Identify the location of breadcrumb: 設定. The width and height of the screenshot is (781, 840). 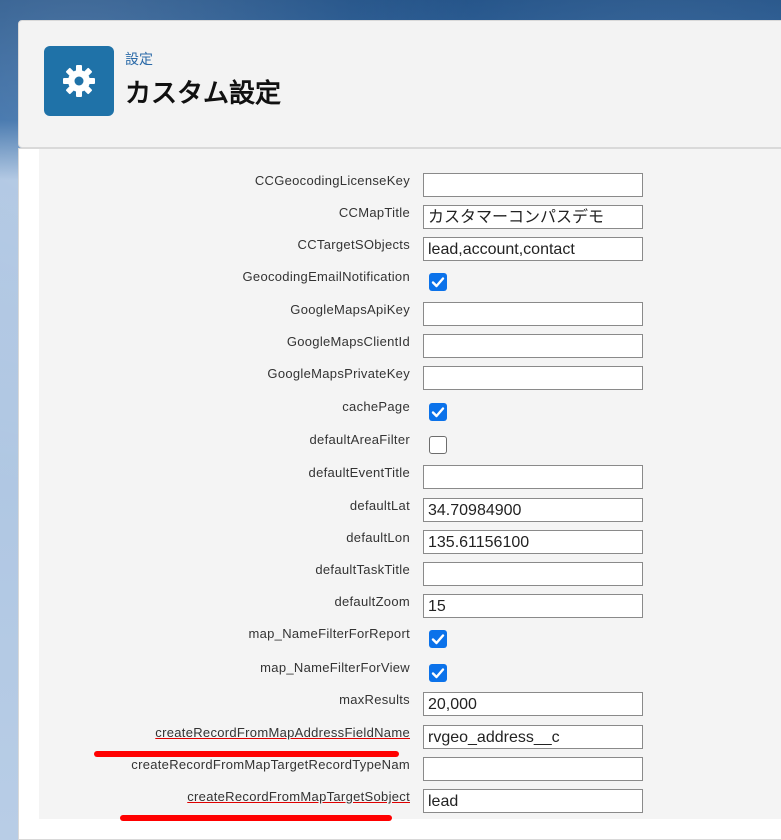
(139, 59).